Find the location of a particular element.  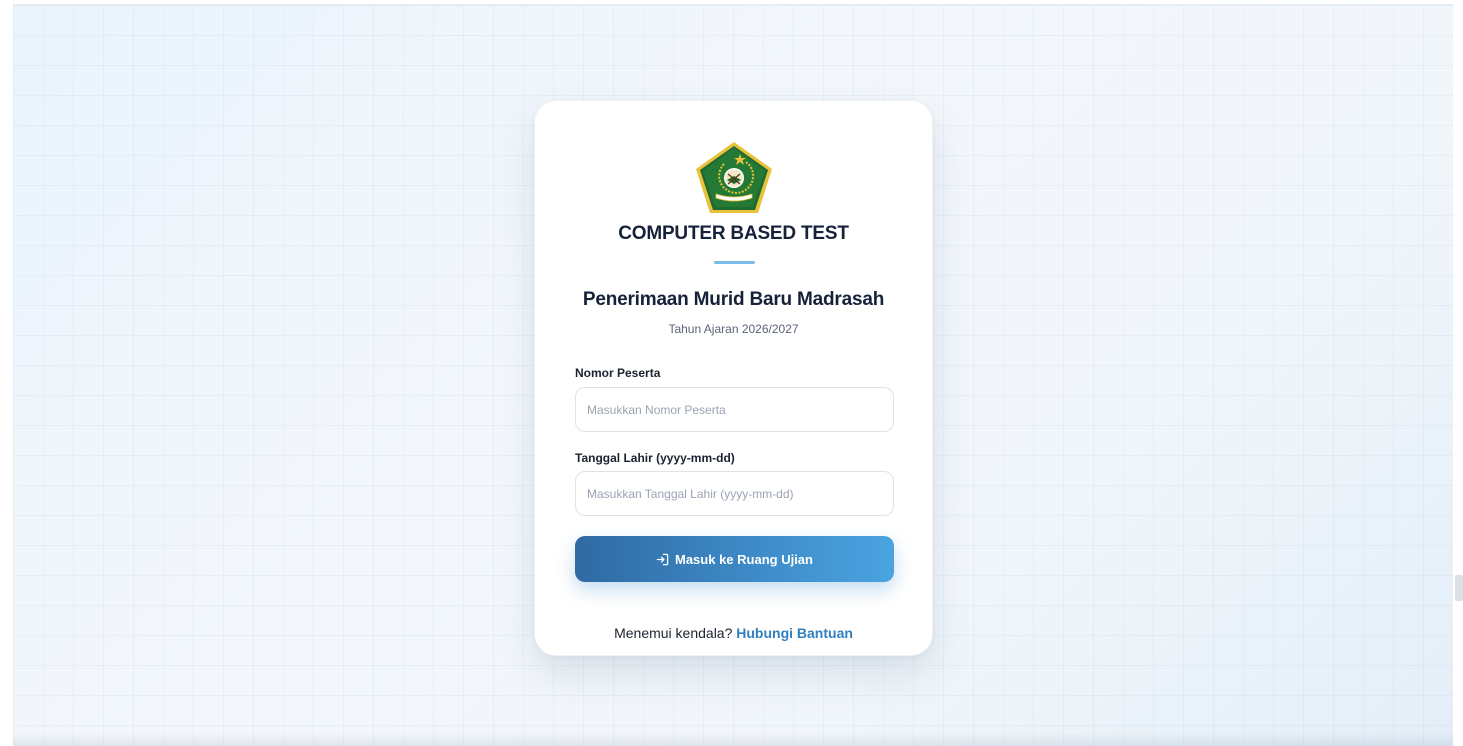

academic-year: Tahun Ajaran 2026/2027 is located at coordinates (733, 329).